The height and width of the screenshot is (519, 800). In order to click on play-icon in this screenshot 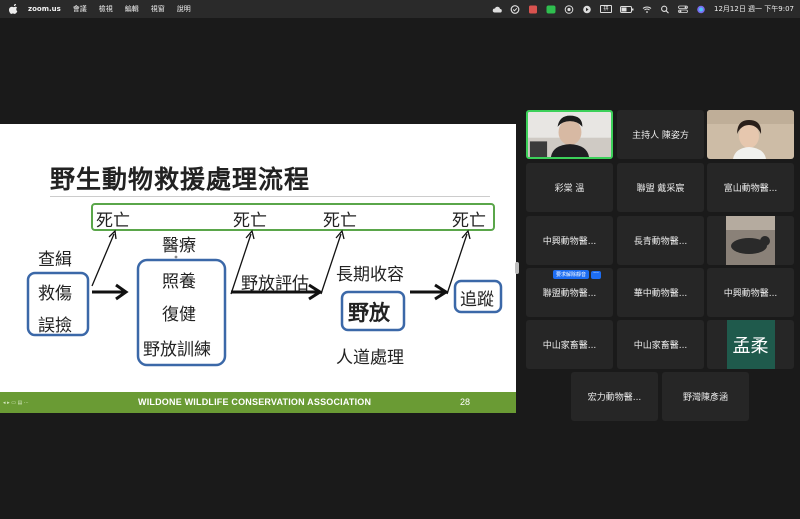, I will do `click(587, 9)`.